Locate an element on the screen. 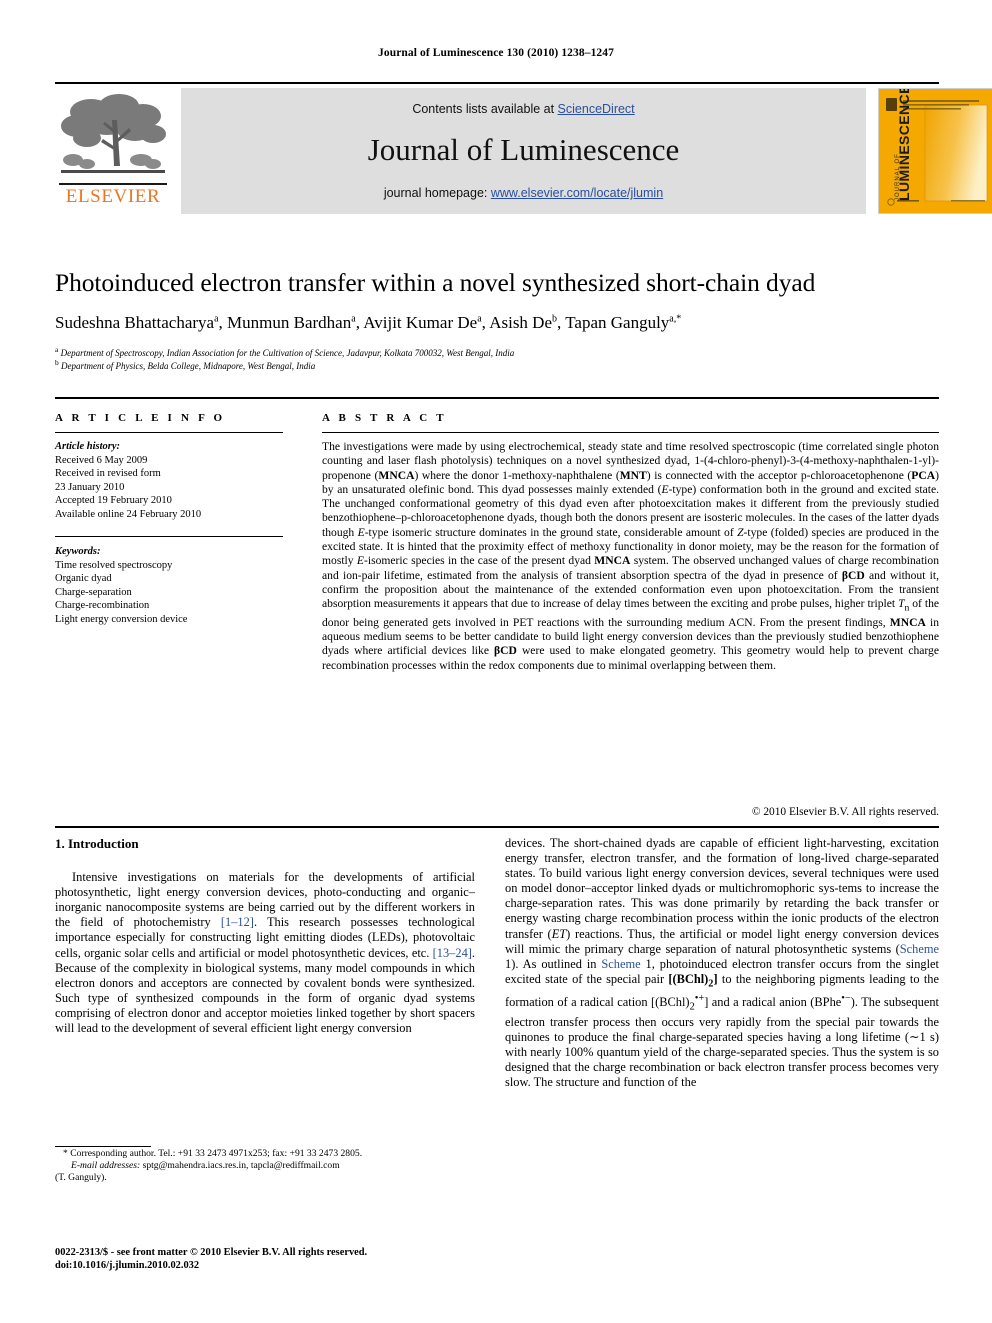 The image size is (992, 1323). history-item: Accepted 19 February 2010 is located at coordinates (113, 501).